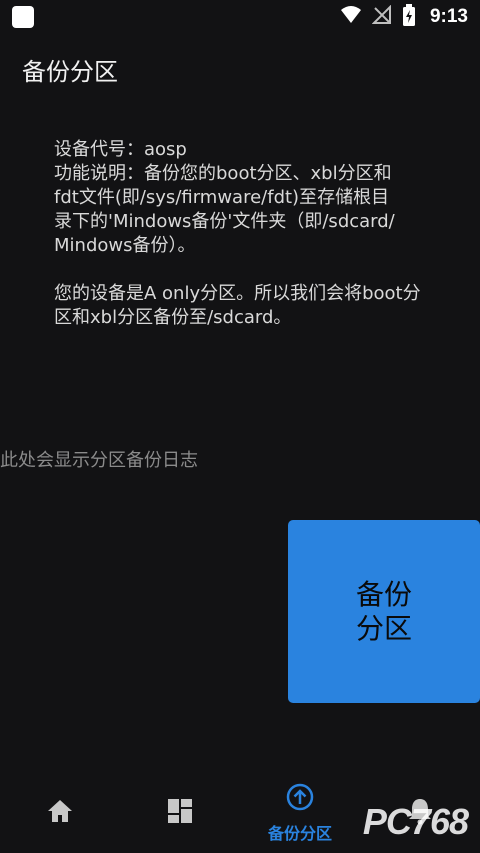 The width and height of the screenshot is (480, 853). What do you see at coordinates (381, 16) in the screenshot?
I see `no-signal-icon` at bounding box center [381, 16].